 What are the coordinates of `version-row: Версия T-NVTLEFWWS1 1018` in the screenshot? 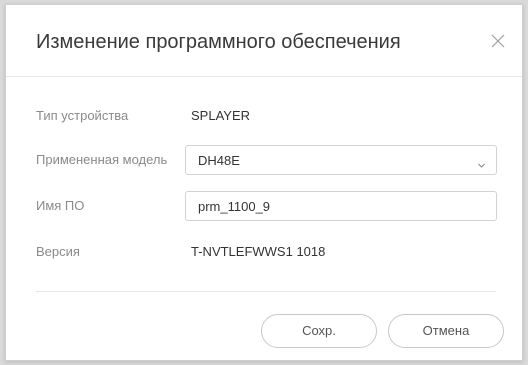 It's located at (271, 252).